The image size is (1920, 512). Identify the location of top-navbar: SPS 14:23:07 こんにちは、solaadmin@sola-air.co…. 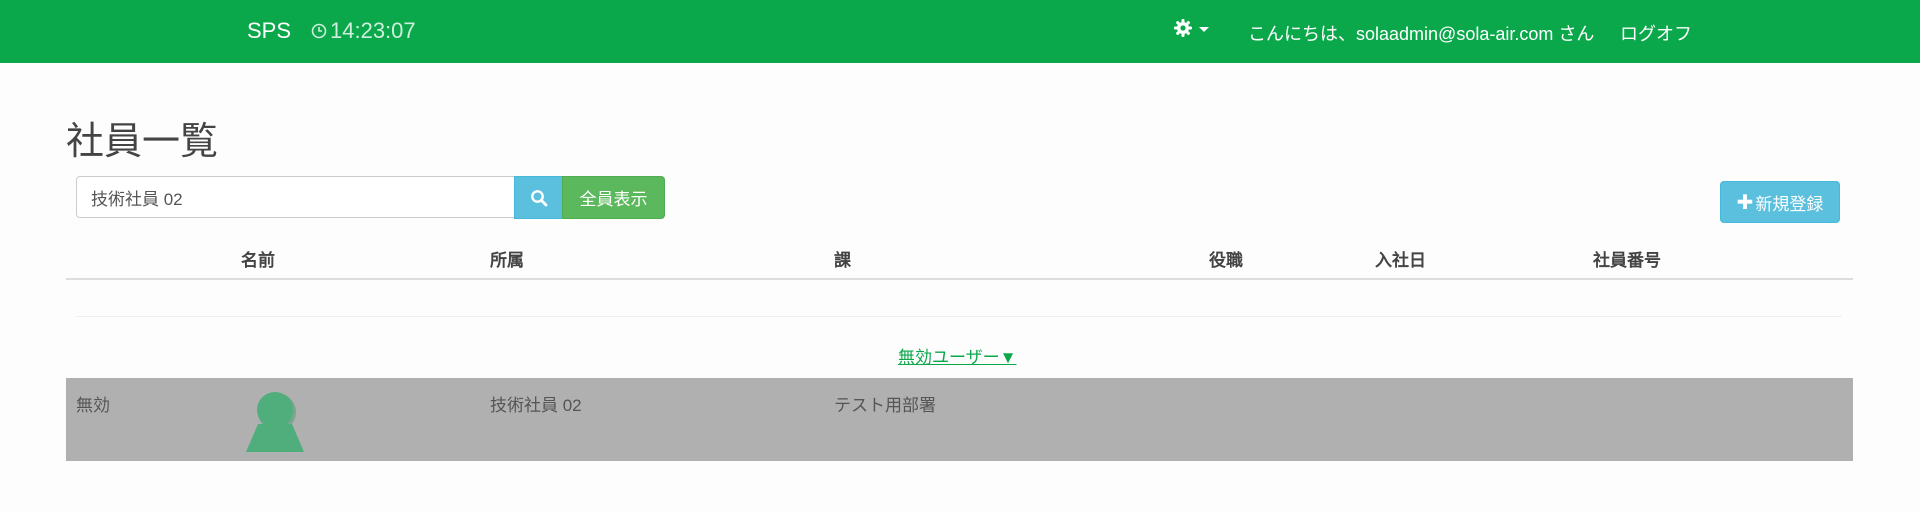
(960, 31).